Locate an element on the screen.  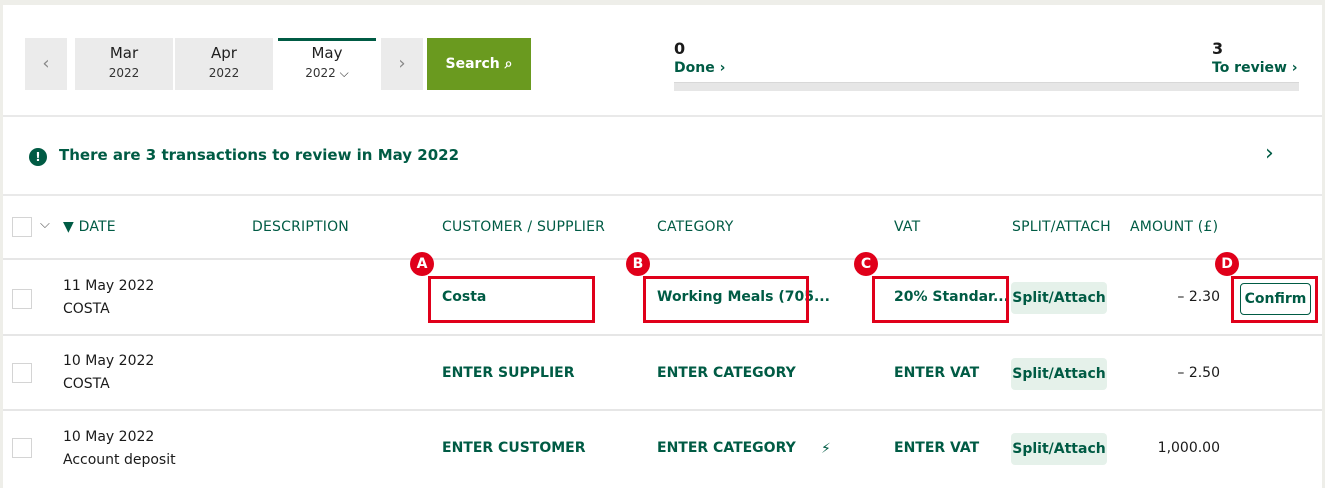
chevron-right-icon: › is located at coordinates (402, 63).